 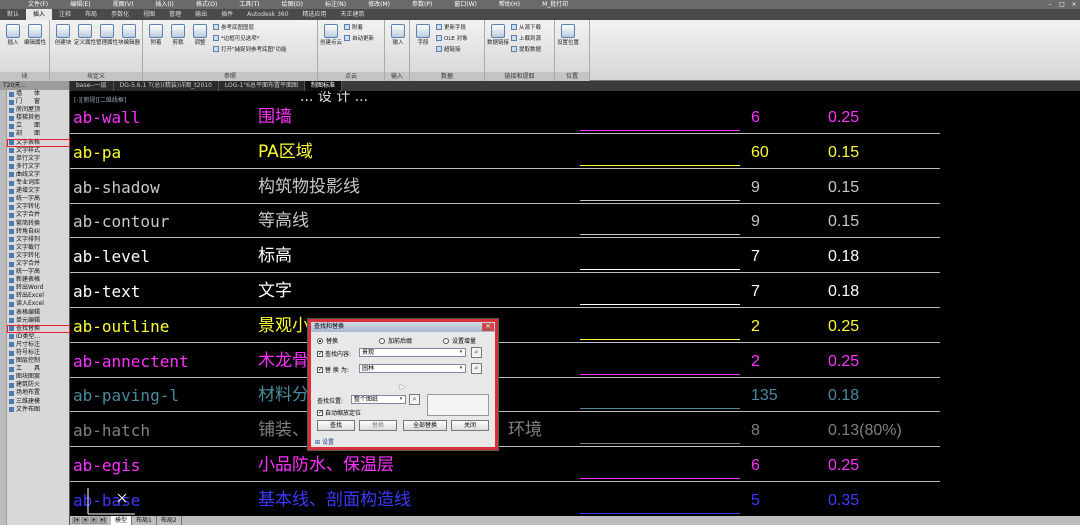 I want to click on last-layout-icon: ▸|, so click(x=103, y=520).